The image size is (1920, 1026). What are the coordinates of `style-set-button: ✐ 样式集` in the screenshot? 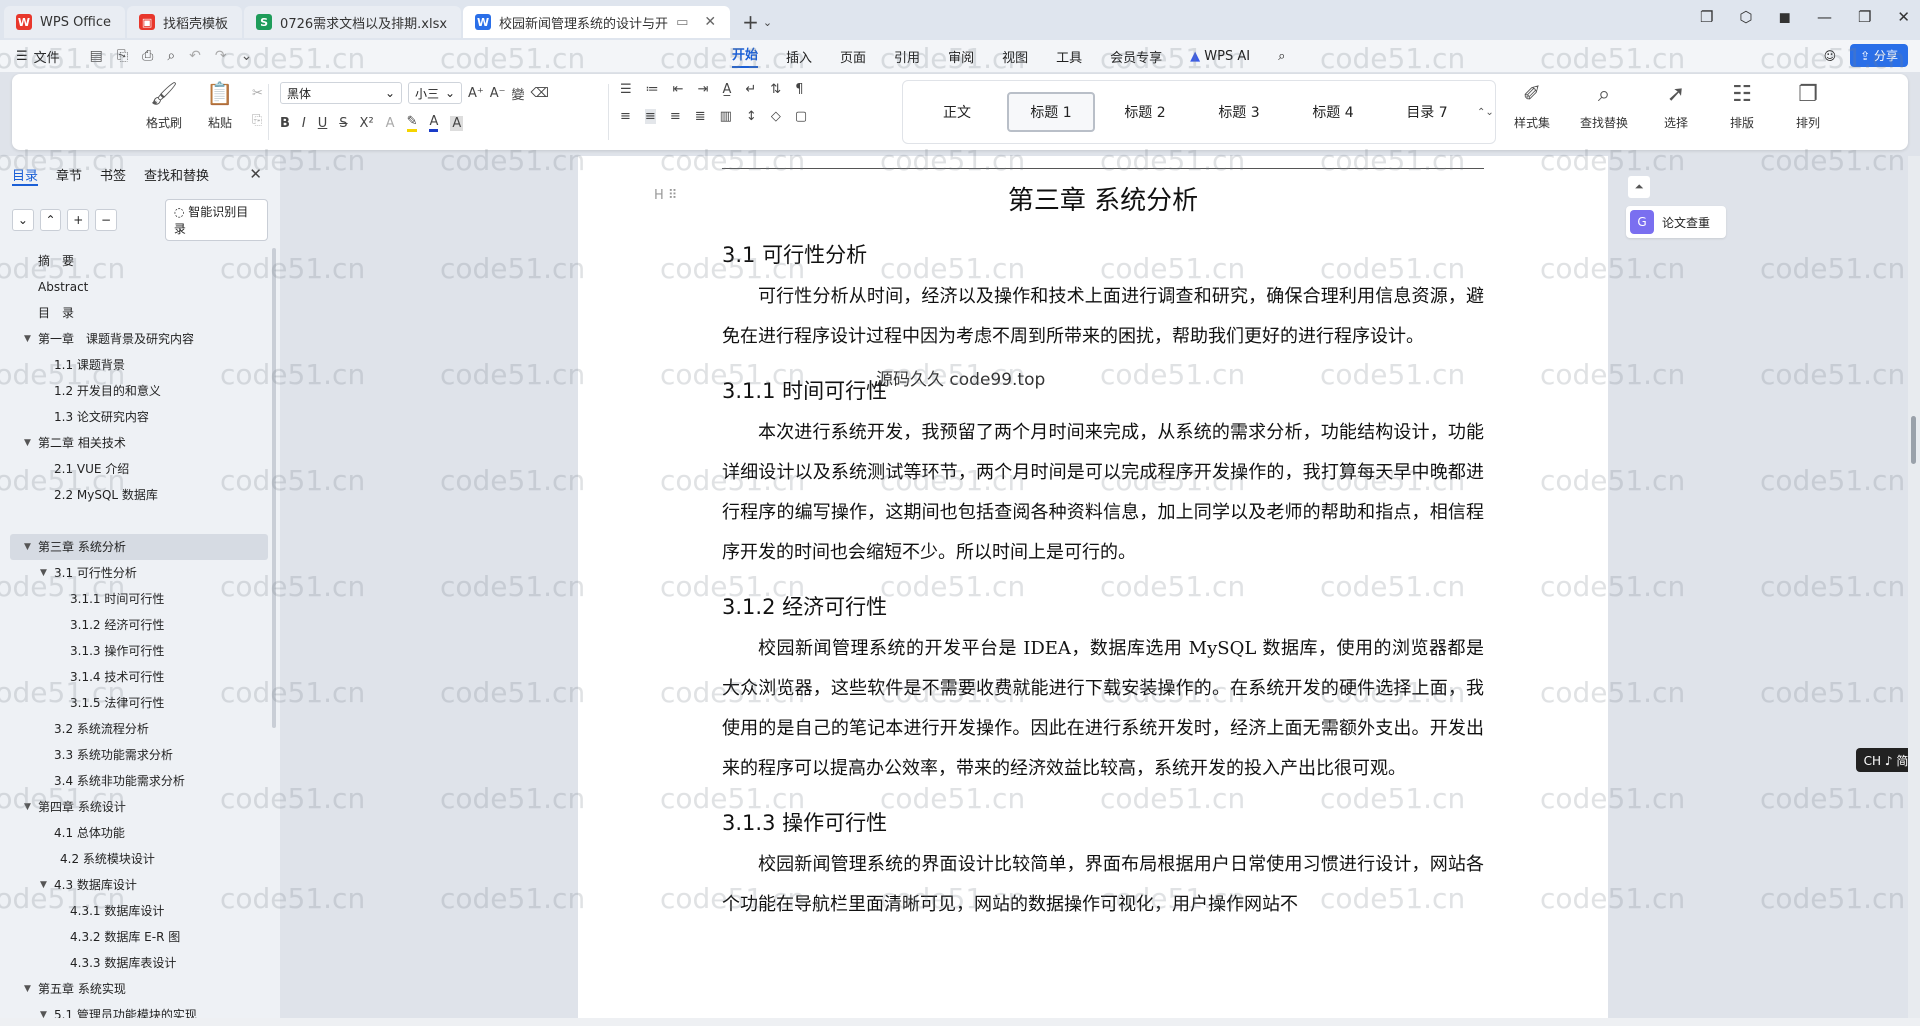 It's located at (1532, 106).